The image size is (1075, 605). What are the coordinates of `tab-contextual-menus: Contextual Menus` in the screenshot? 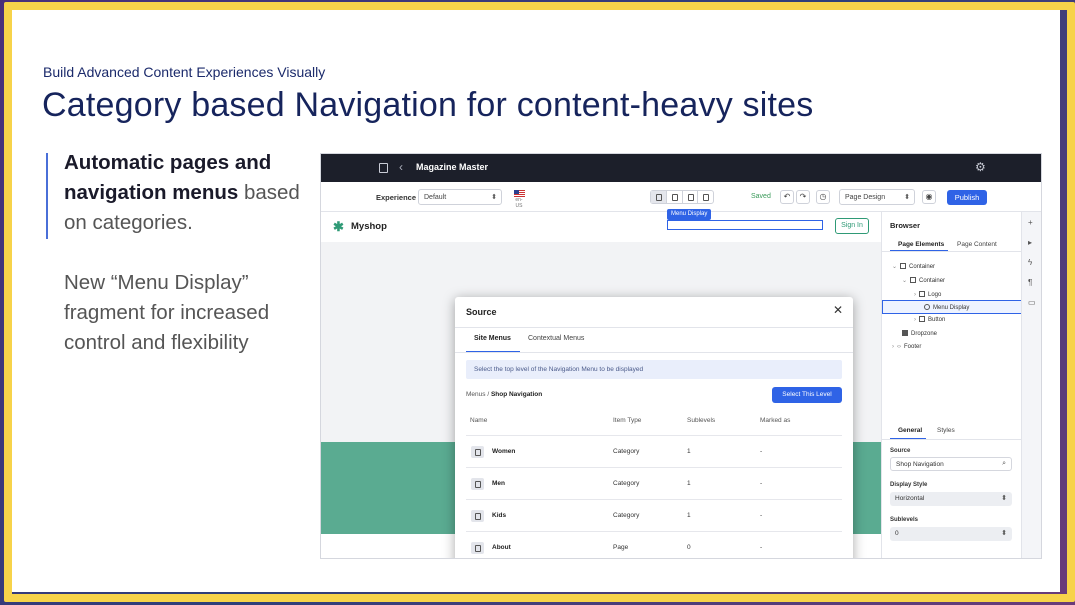 It's located at (556, 338).